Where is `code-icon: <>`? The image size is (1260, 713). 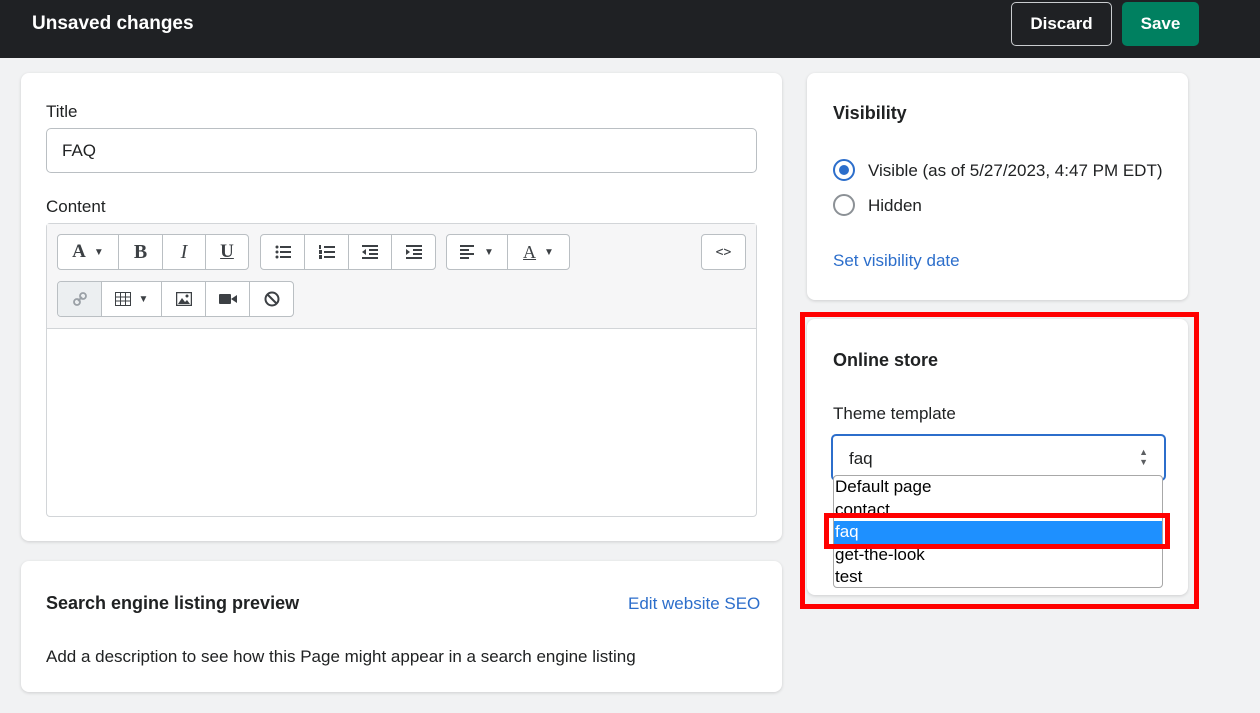
code-icon: <> is located at coordinates (723, 252).